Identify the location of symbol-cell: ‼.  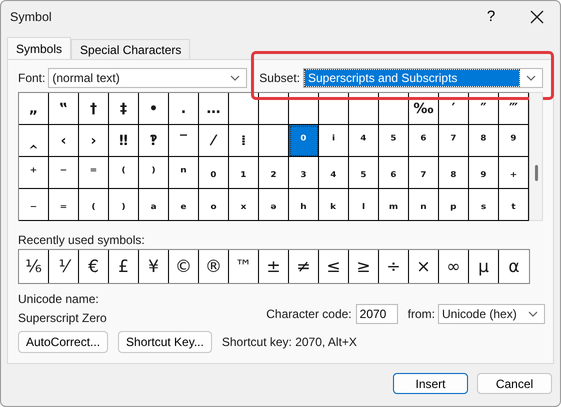
(124, 141).